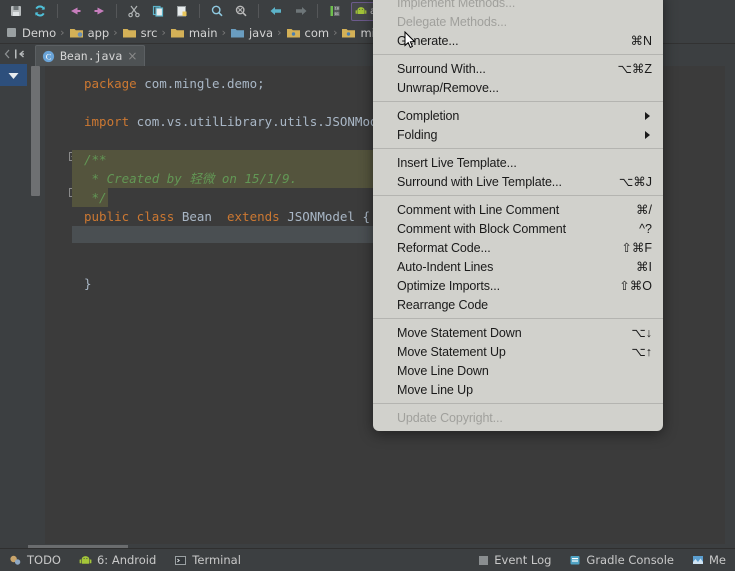 The height and width of the screenshot is (571, 735). Describe the element at coordinates (518, 134) in the screenshot. I see `menu-item-folding: Folding` at that location.